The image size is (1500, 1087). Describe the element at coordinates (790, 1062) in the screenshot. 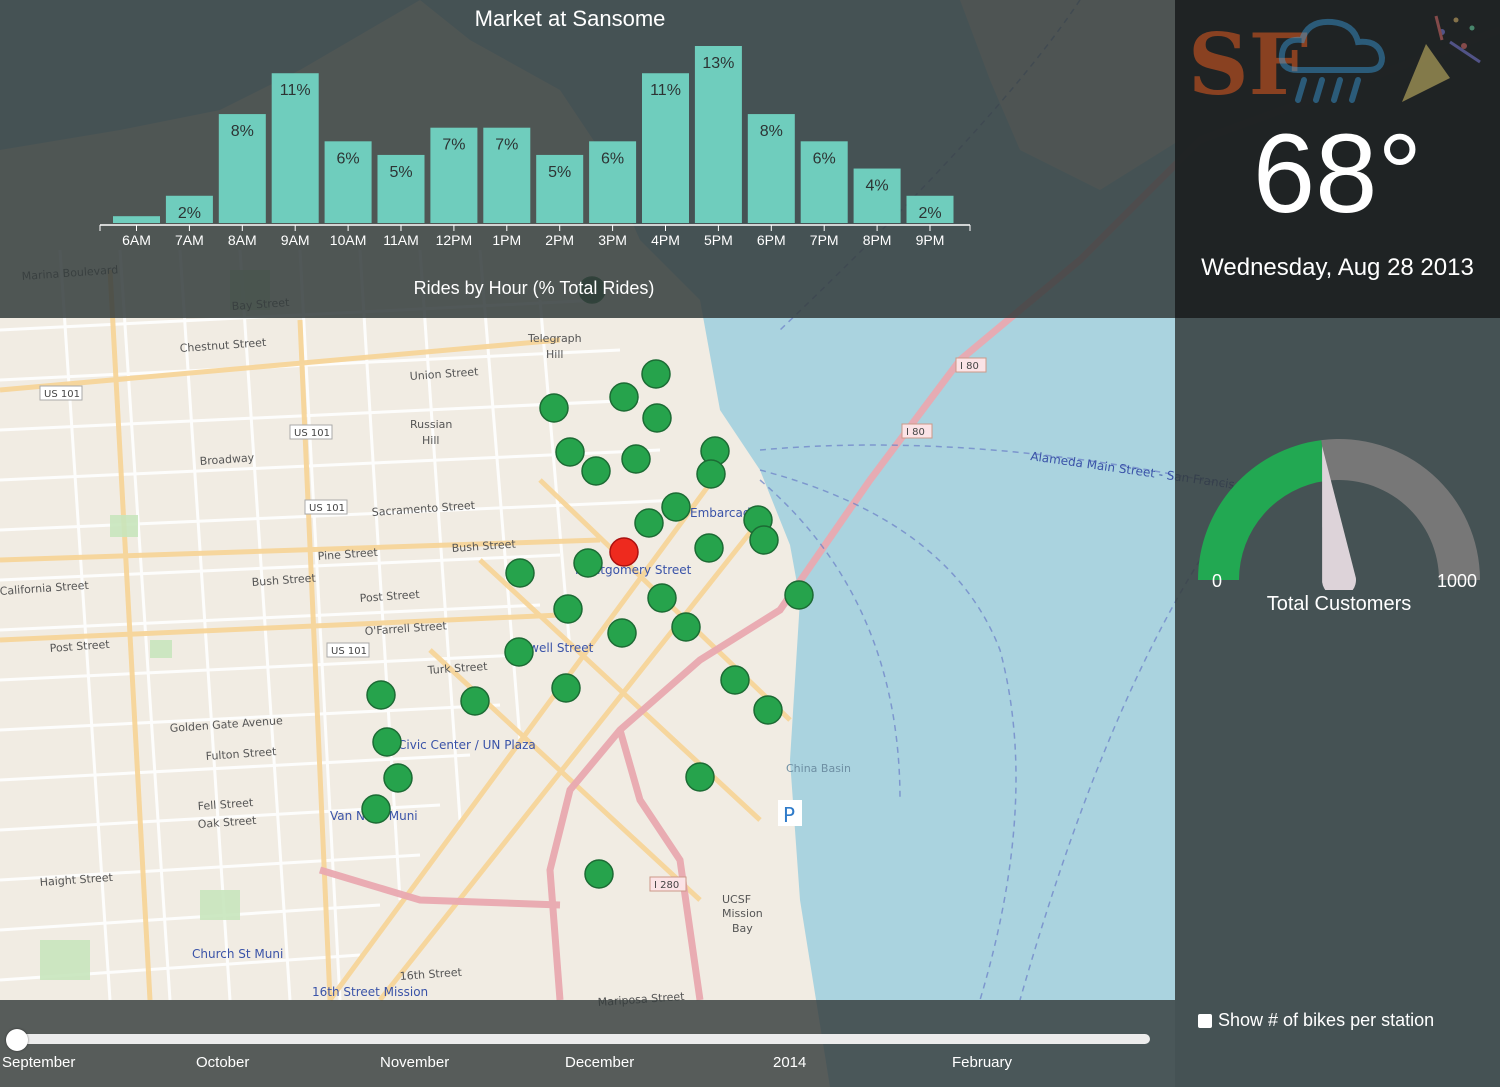

I see `timeline-month-label: 2014` at that location.